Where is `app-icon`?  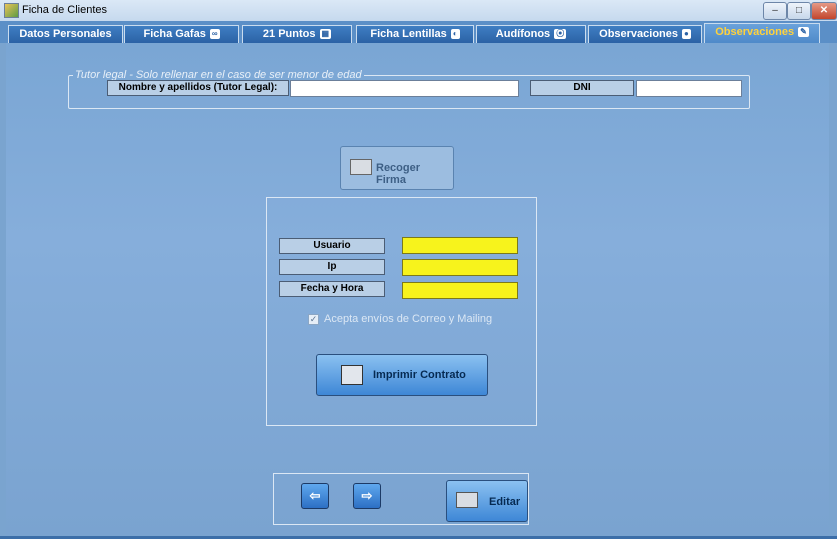 app-icon is located at coordinates (11, 10).